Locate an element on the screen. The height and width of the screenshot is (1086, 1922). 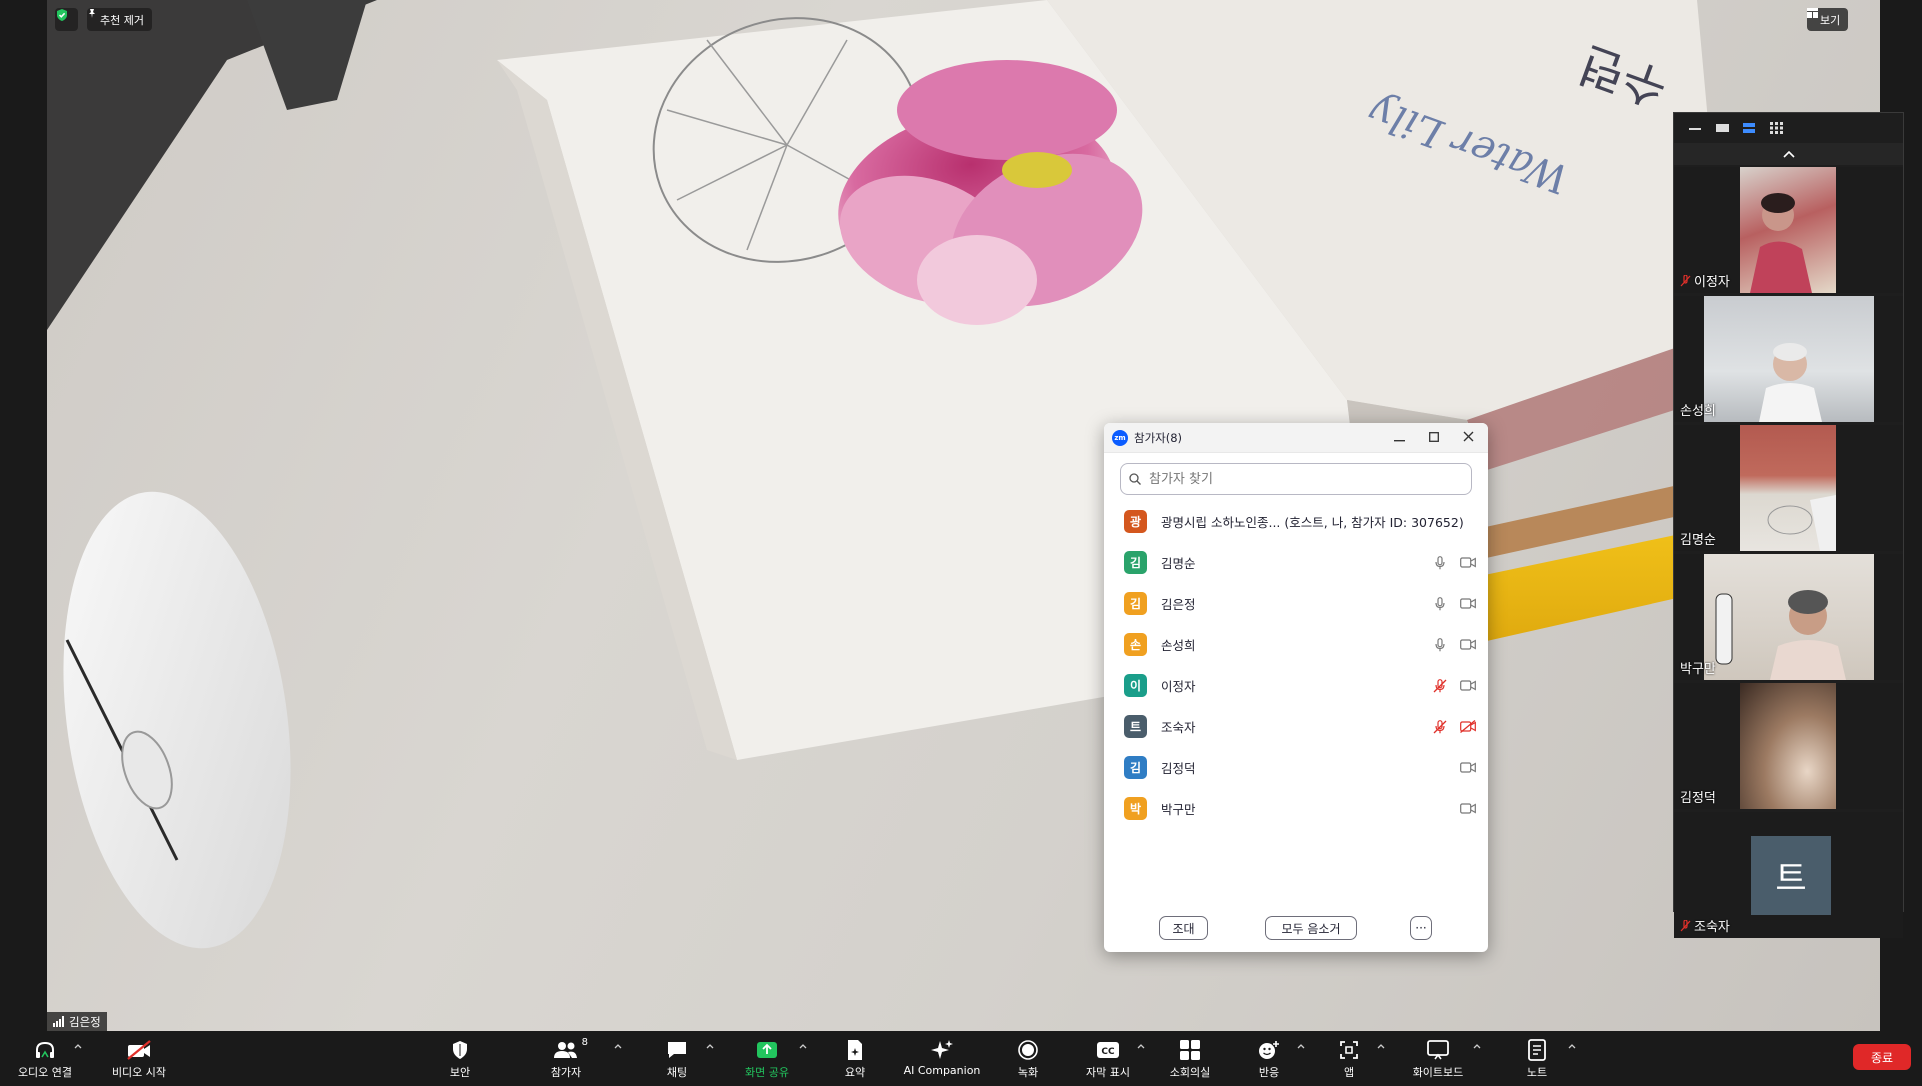
panel-titlebar: zm 참가자(8) is located at coordinates (1296, 438).